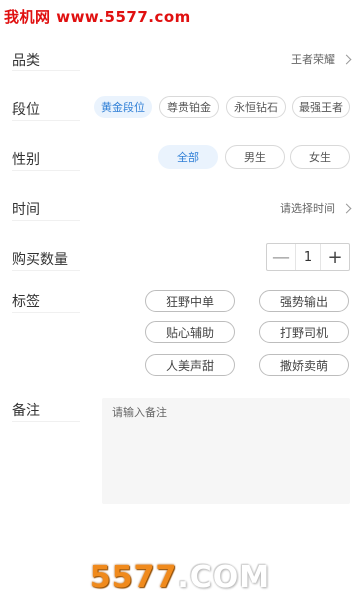  Describe the element at coordinates (26, 302) in the screenshot. I see `tags-label: 标签` at that location.